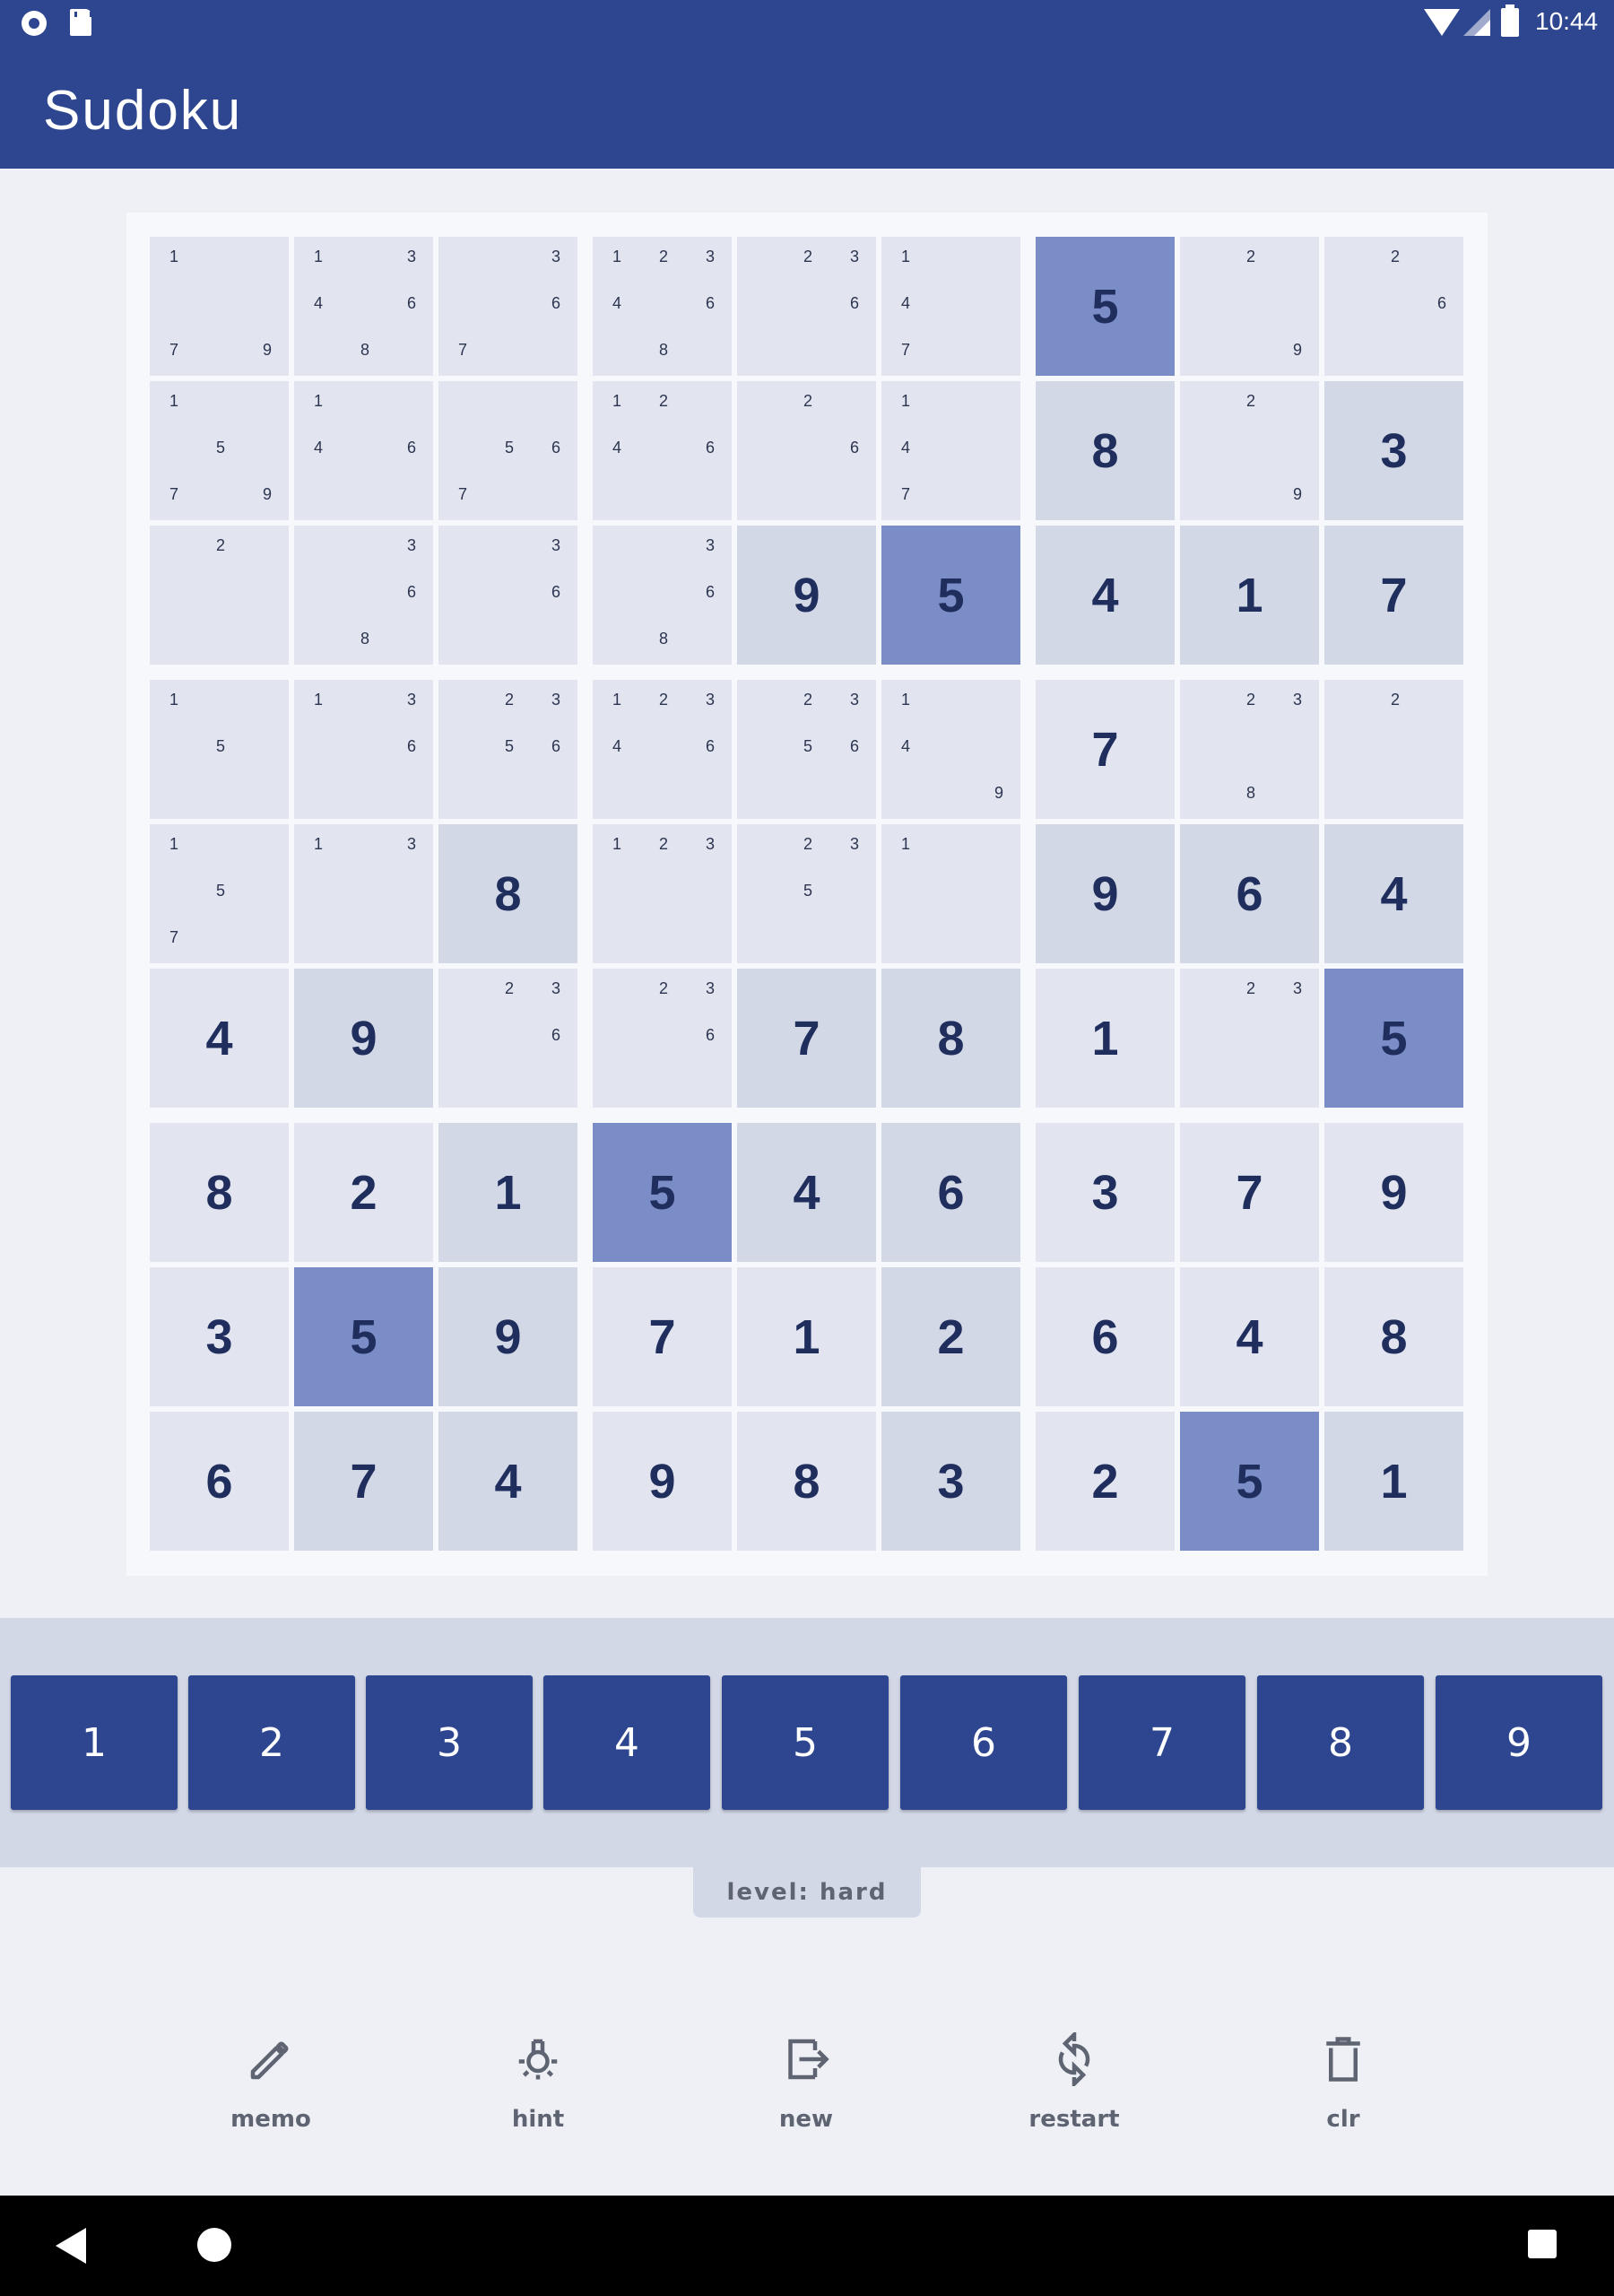 The height and width of the screenshot is (2296, 1614). What do you see at coordinates (219, 893) in the screenshot?
I see `cell-r5-c1: 1 5 7` at bounding box center [219, 893].